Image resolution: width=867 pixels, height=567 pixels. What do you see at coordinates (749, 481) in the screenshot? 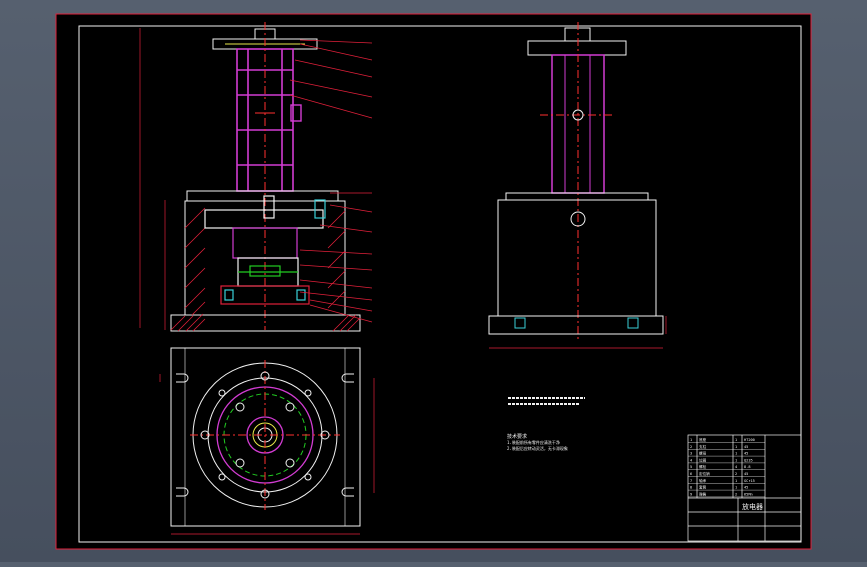
I see `title-block-cell: GCr15` at bounding box center [749, 481].